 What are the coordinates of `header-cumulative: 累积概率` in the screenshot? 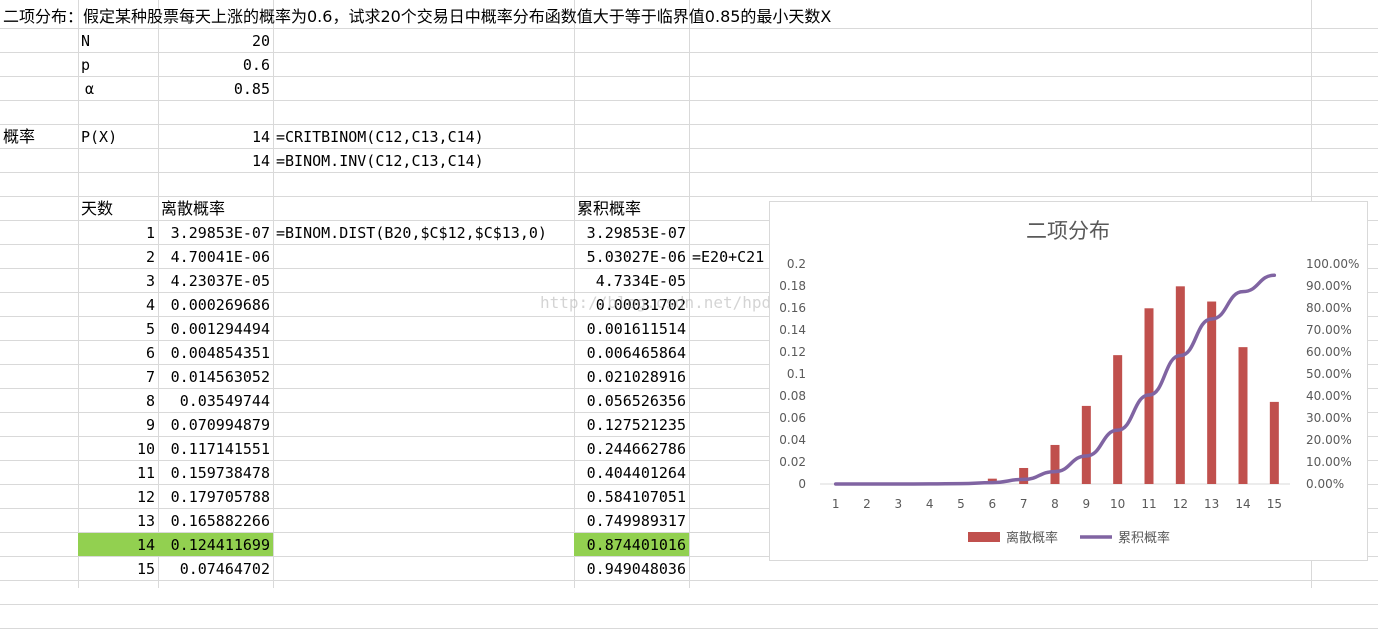 It's located at (631, 208).